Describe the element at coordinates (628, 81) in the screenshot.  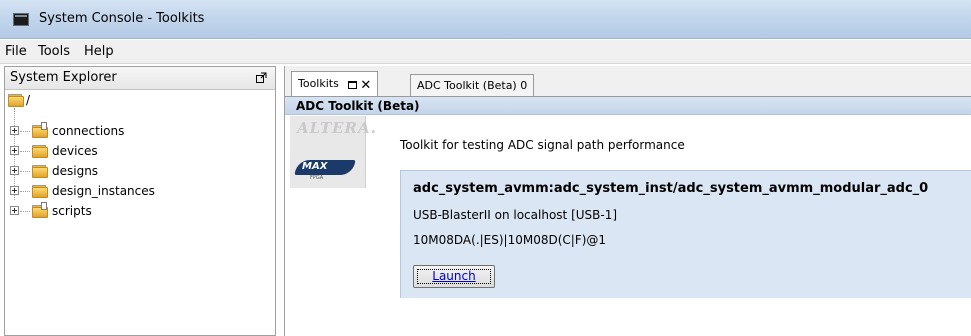
I see `tab-strip: Toolkits ✕ ADC Toolkit (Beta) 0` at that location.